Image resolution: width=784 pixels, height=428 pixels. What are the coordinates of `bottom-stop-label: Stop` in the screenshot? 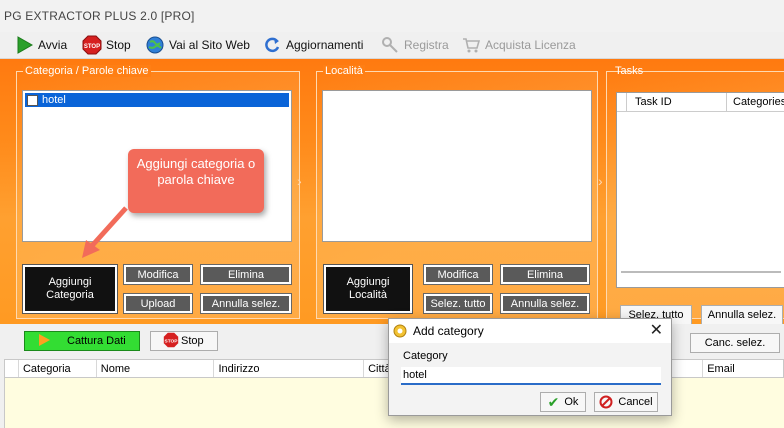 It's located at (192, 341).